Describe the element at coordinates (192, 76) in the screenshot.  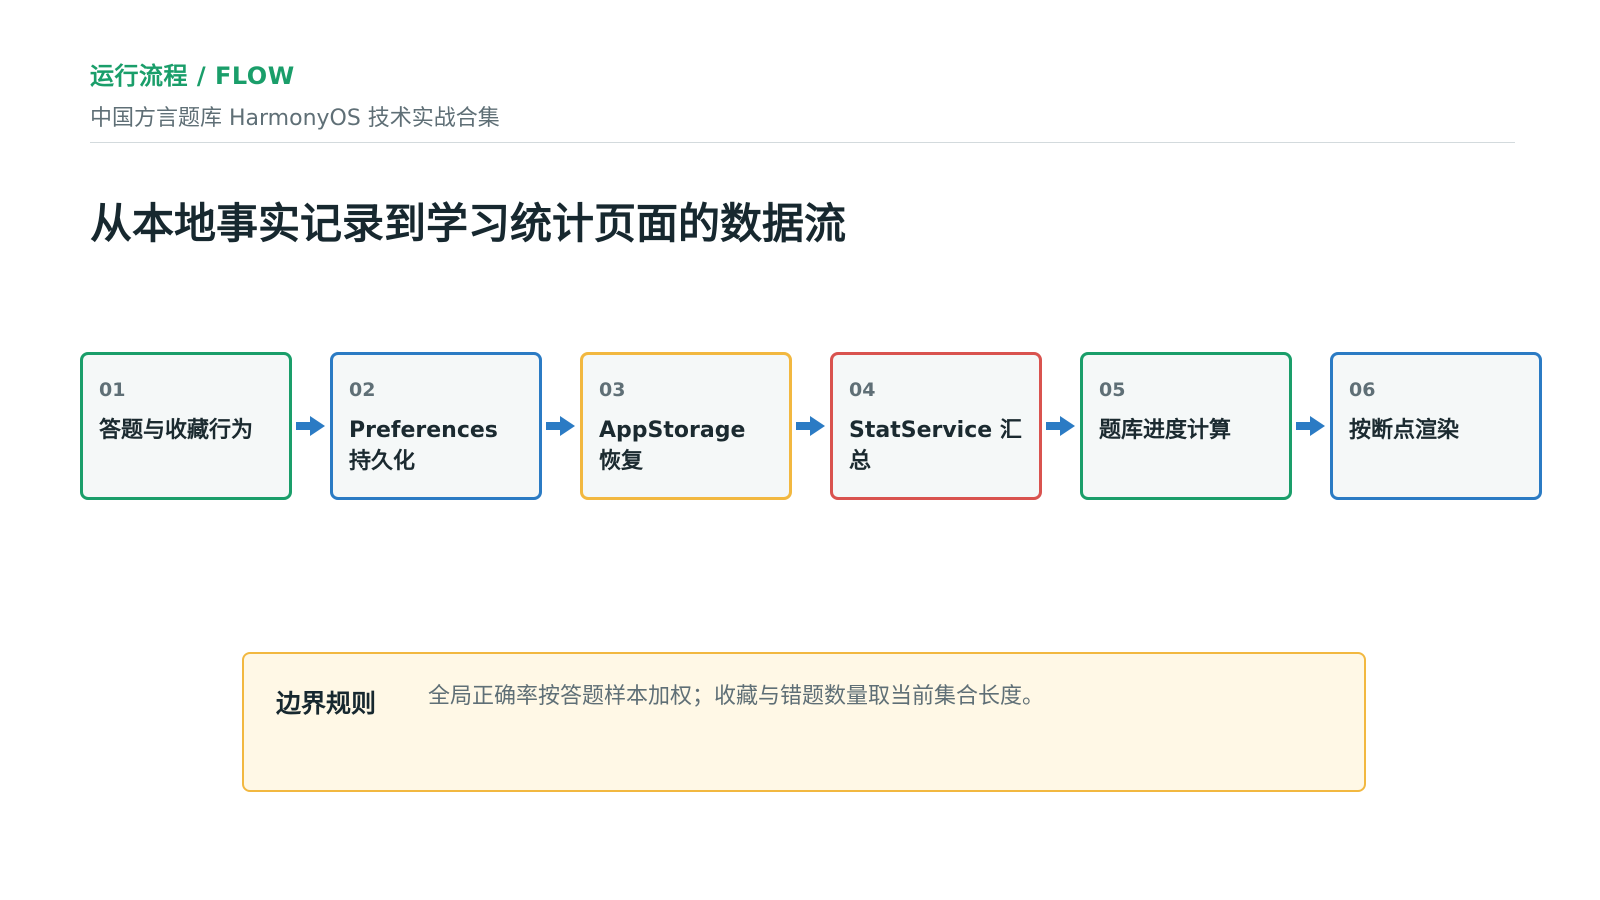
I see `section-kicker: 运行流程 / FLOW` at that location.